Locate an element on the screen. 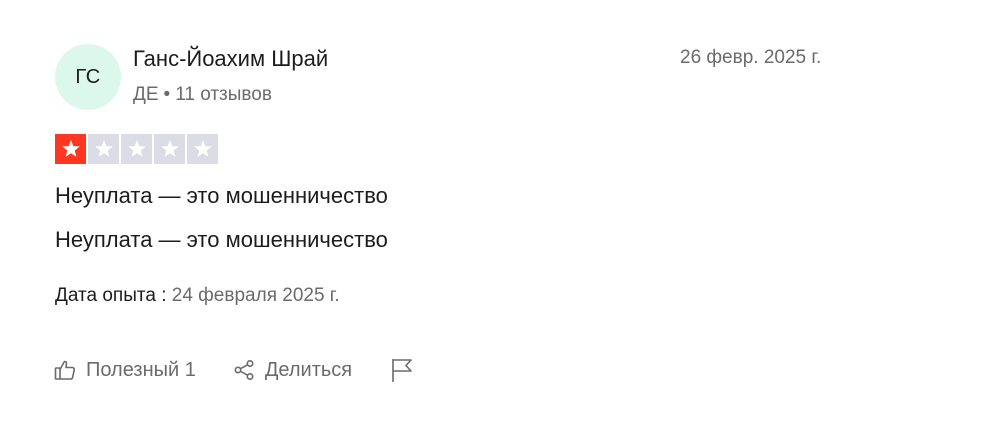 The image size is (991, 440). avatar: ГС is located at coordinates (88, 77).